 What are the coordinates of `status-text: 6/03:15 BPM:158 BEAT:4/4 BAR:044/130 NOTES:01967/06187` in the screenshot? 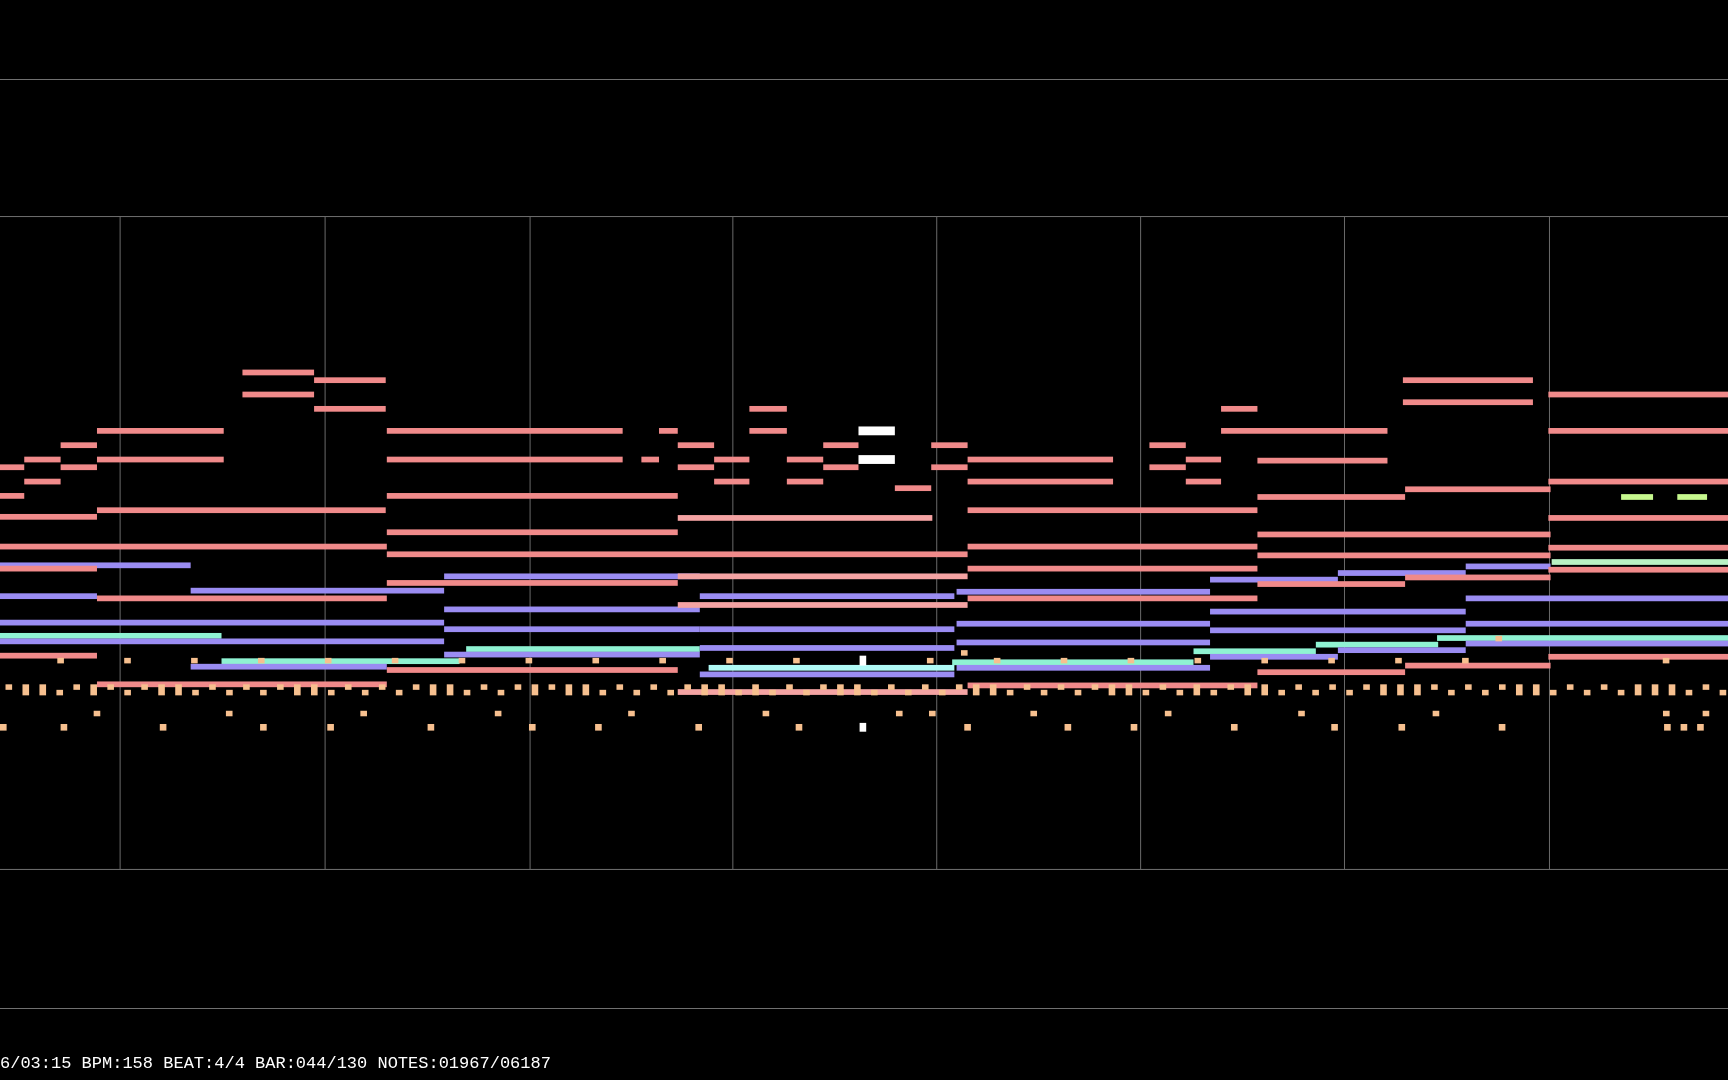 It's located at (275, 1064).